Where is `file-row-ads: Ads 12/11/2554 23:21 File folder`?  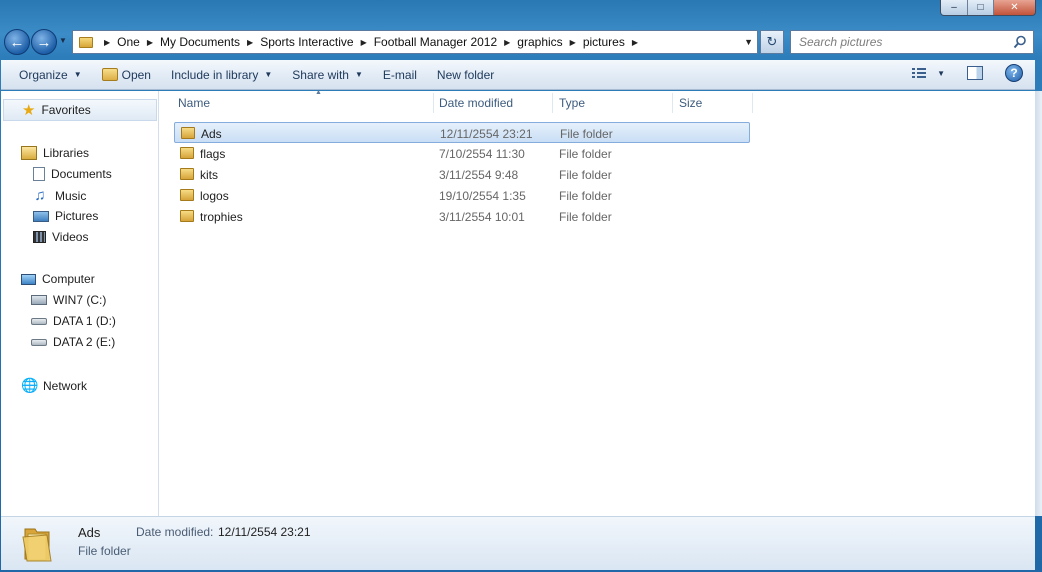 file-row-ads: Ads 12/11/2554 23:21 File folder is located at coordinates (462, 132).